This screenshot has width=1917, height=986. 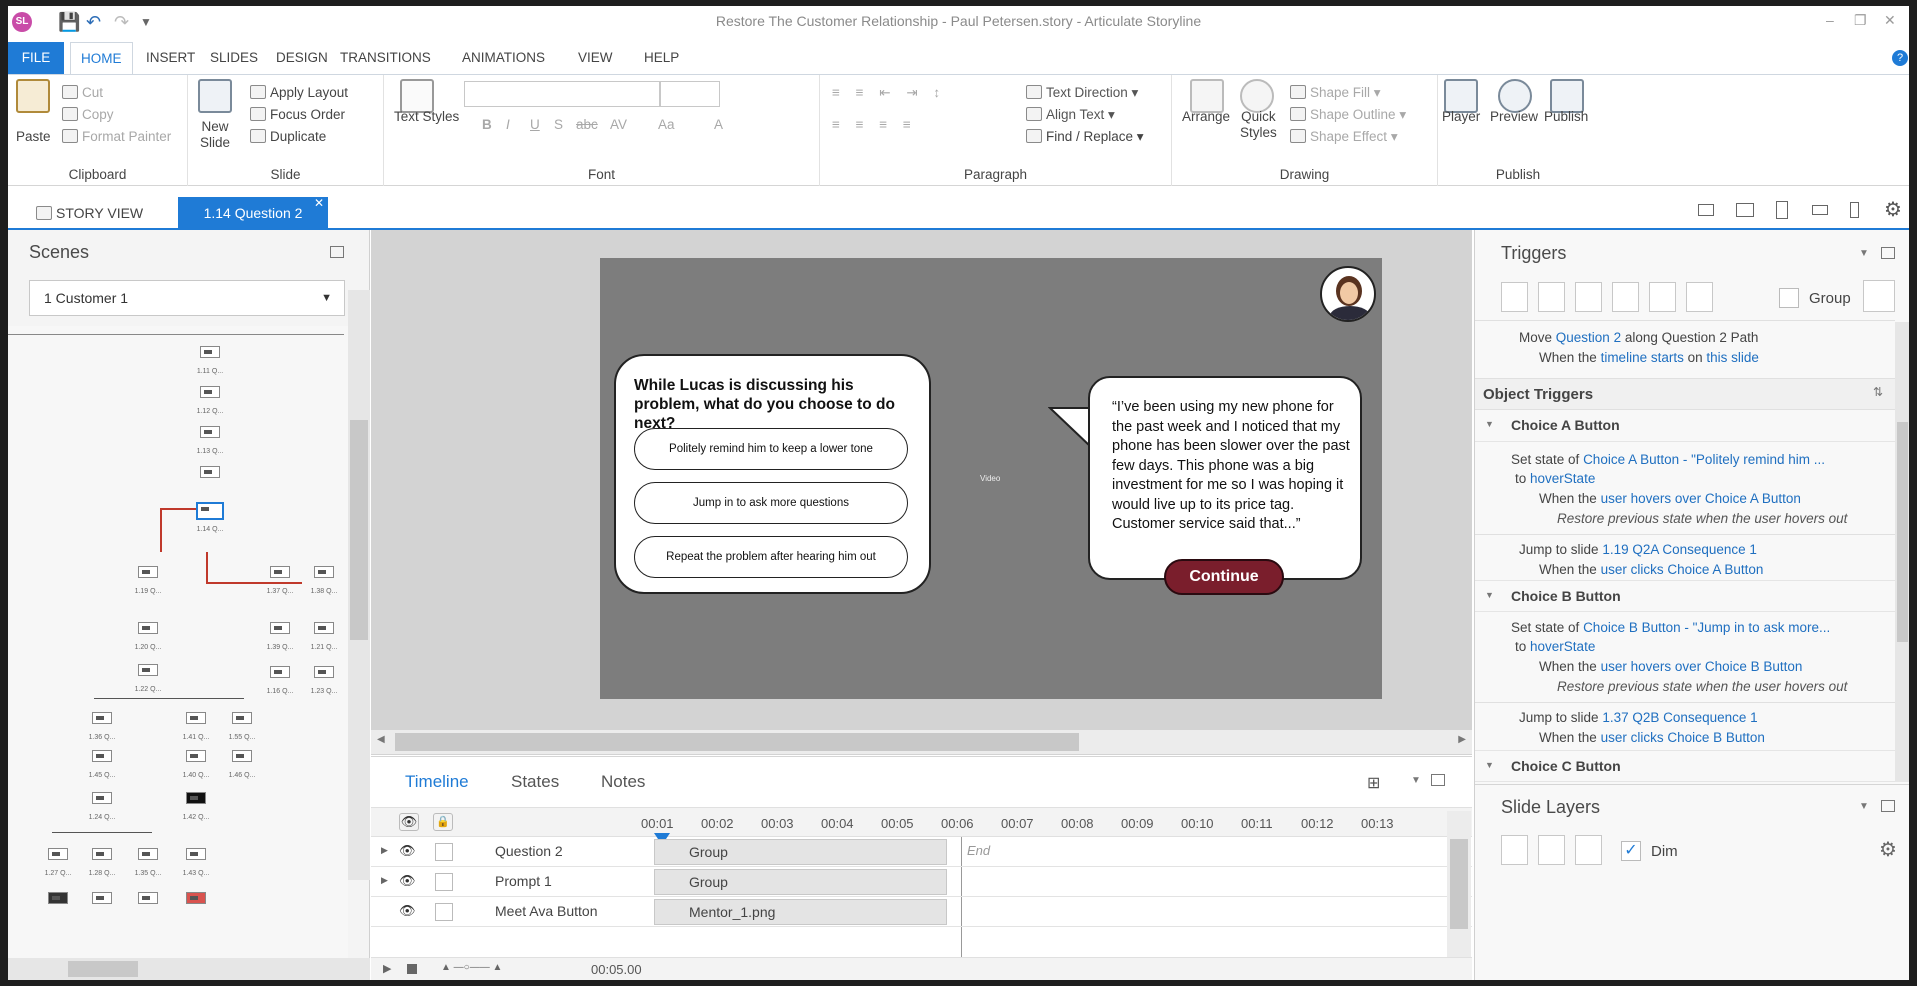 I want to click on map-node-selected, so click(x=210, y=511).